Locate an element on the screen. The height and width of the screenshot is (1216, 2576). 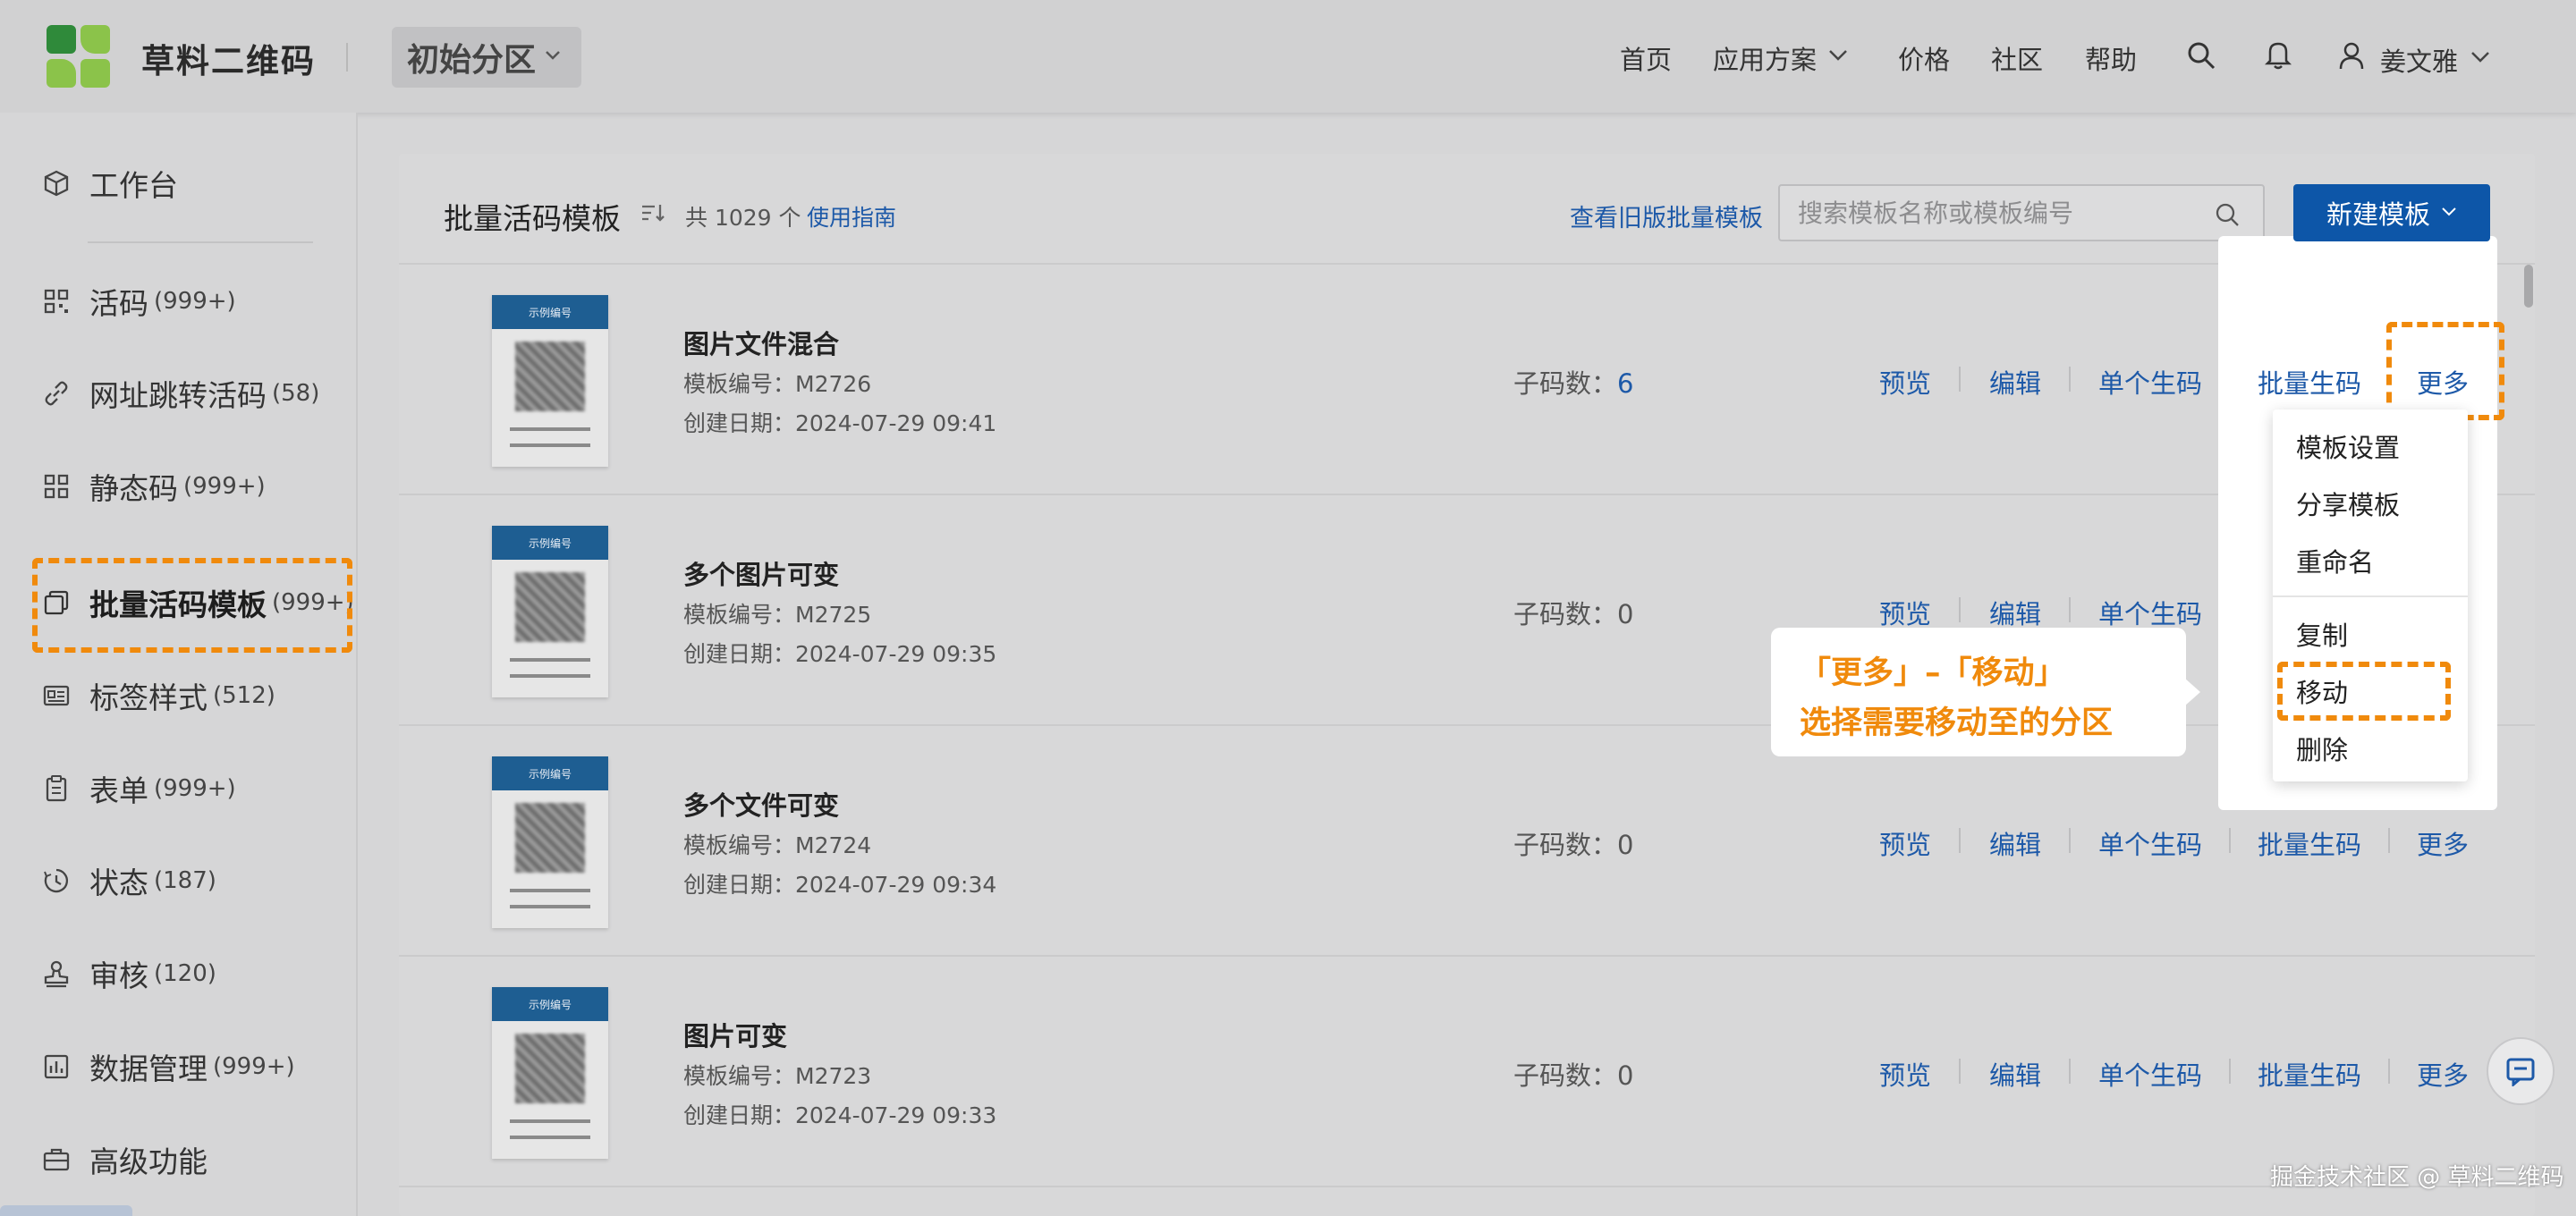
sidebar-item-static-code: 静态码 (999+) is located at coordinates (153, 486).